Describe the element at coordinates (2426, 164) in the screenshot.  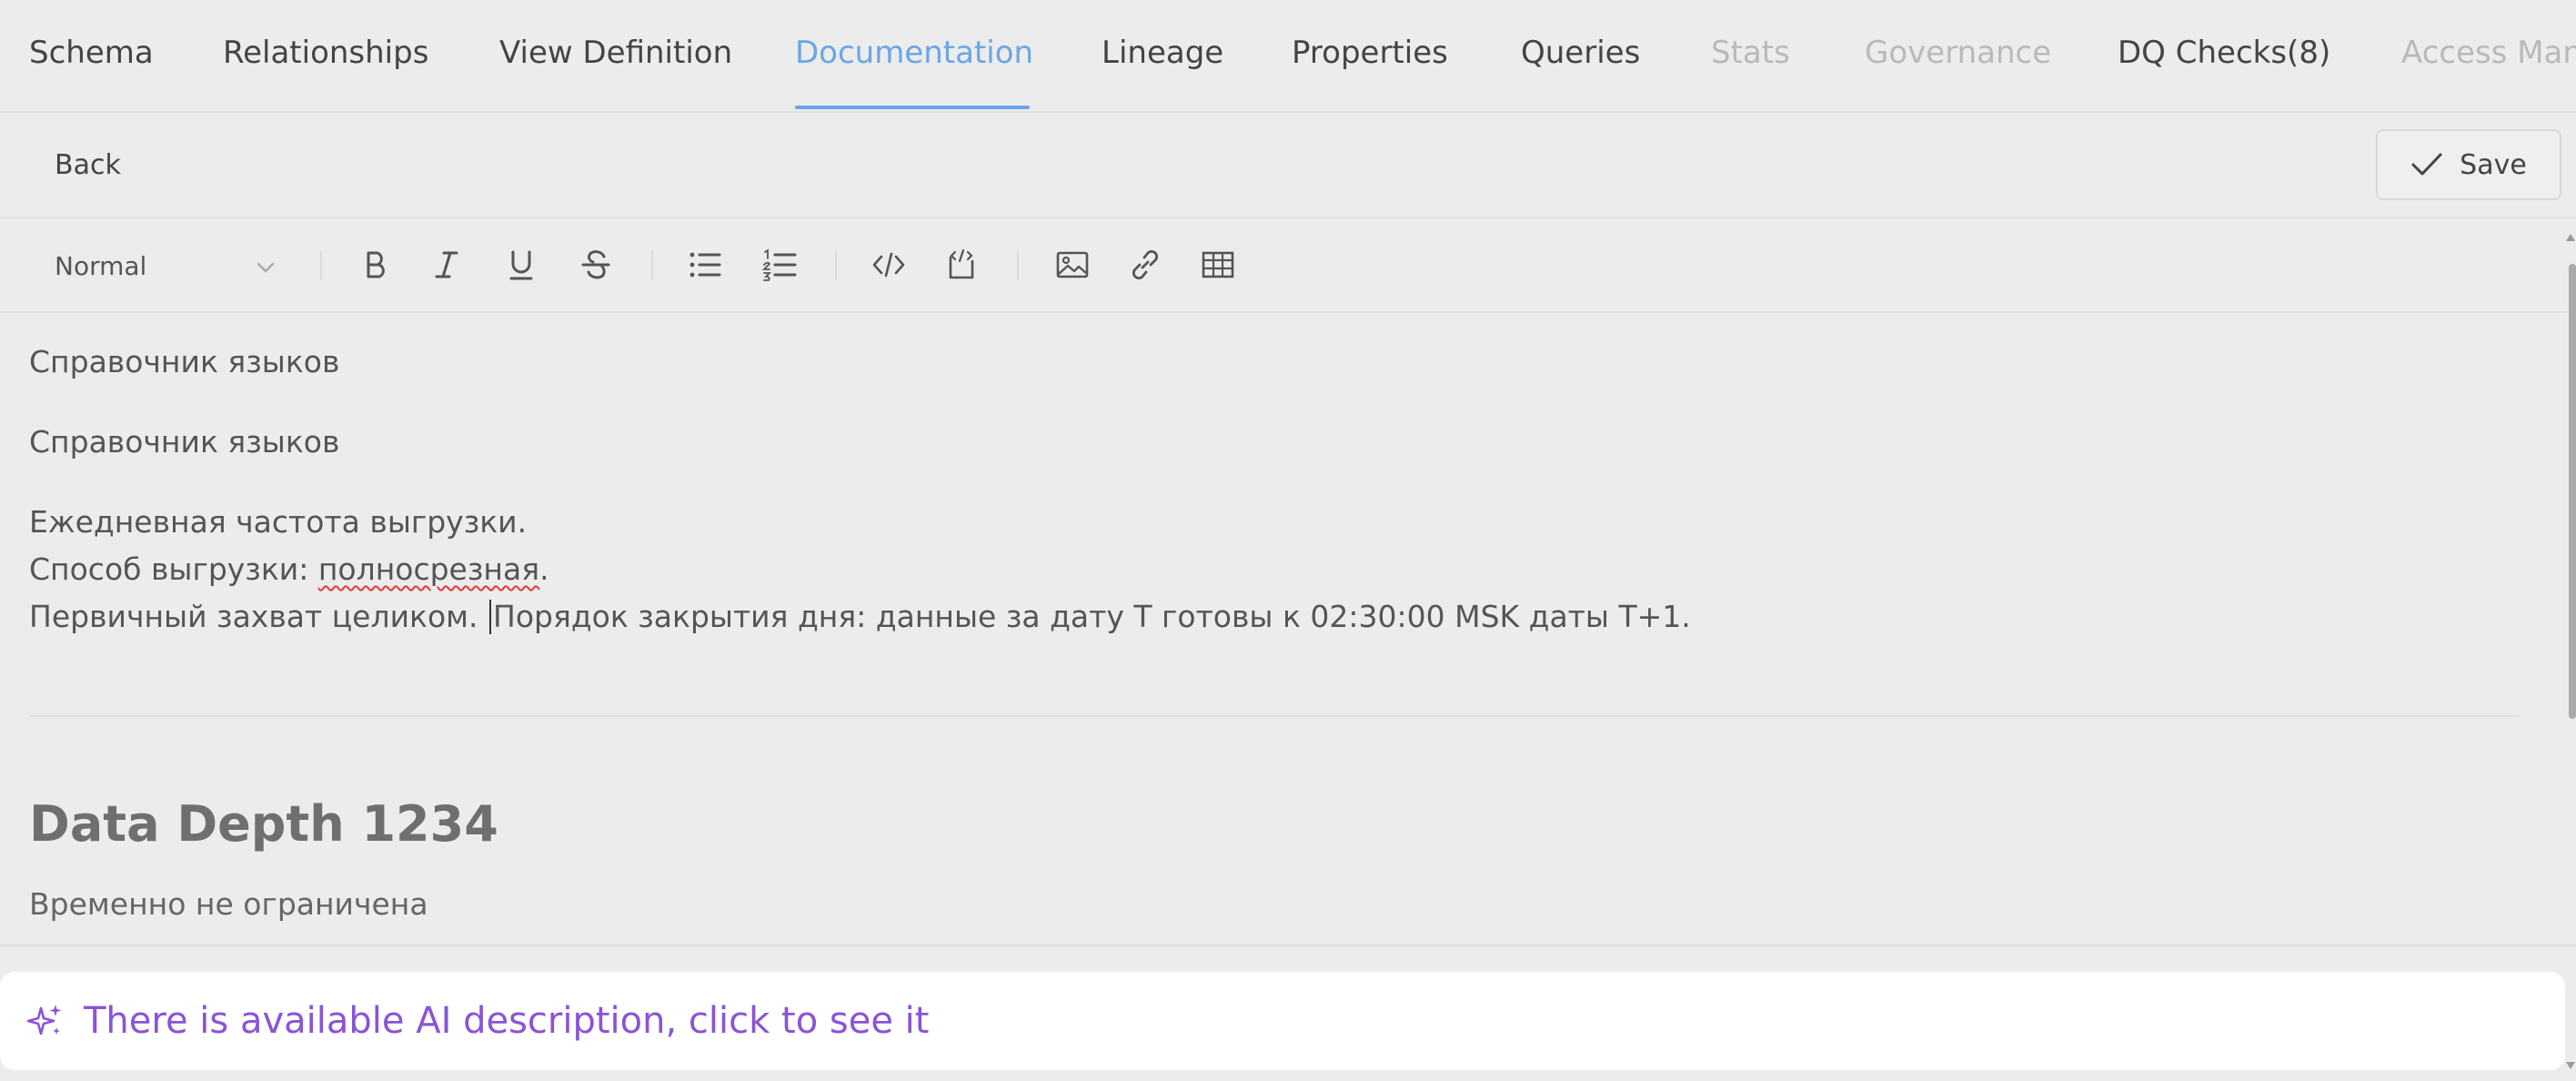
I see `check-icon` at that location.